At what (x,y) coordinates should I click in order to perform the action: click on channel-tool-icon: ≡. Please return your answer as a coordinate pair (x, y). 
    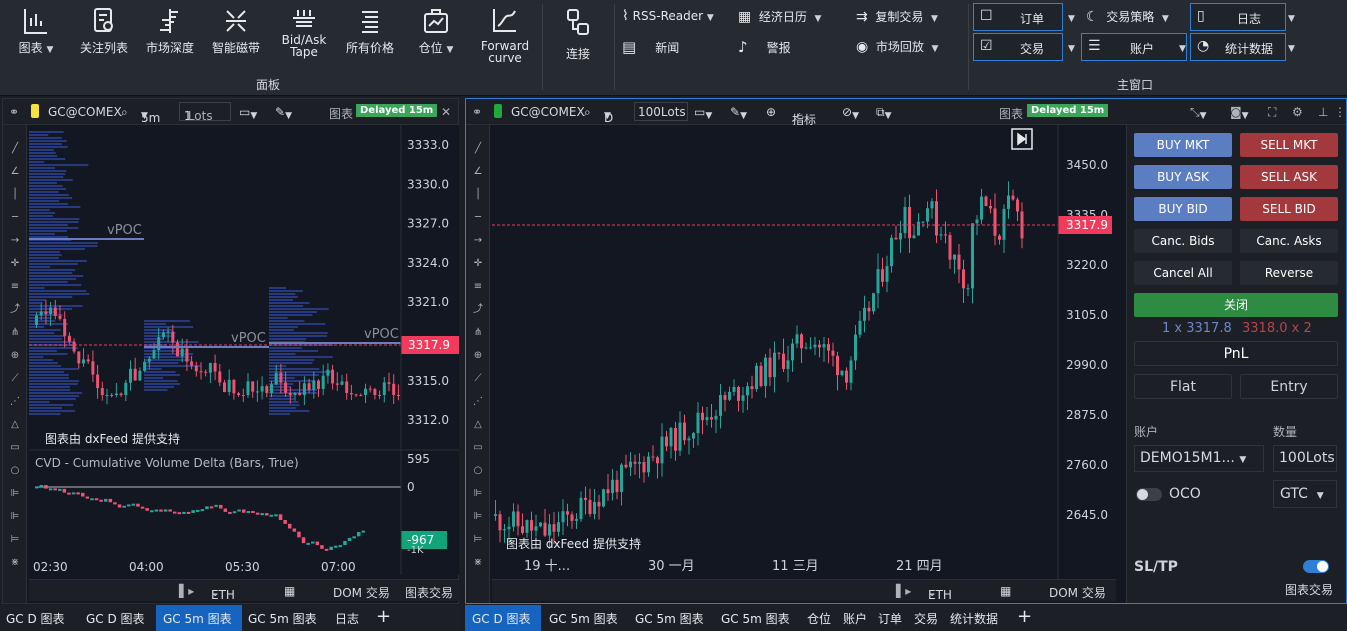
    Looking at the image, I should click on (478, 287).